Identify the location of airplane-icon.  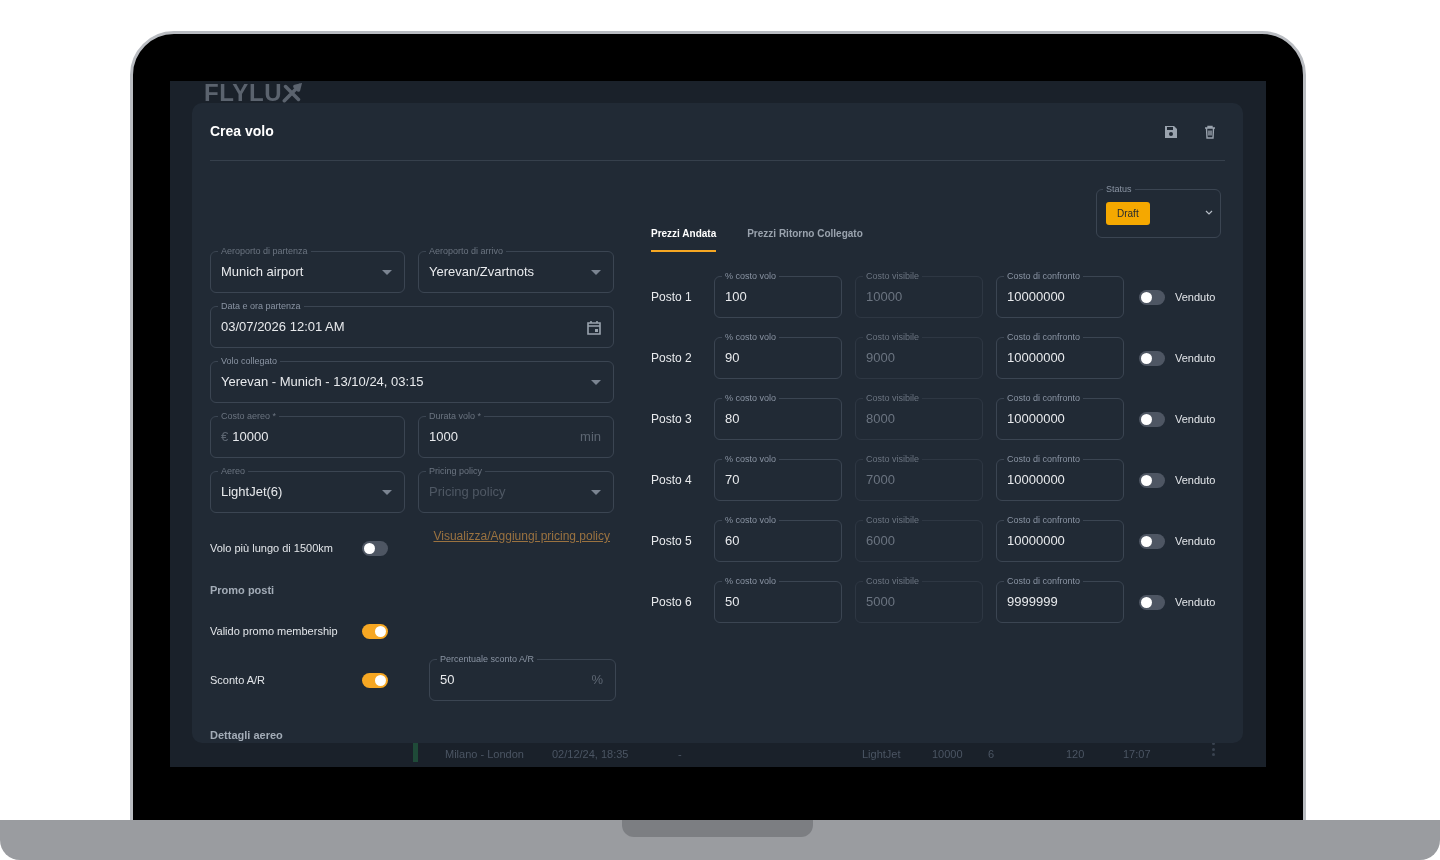
(292, 93).